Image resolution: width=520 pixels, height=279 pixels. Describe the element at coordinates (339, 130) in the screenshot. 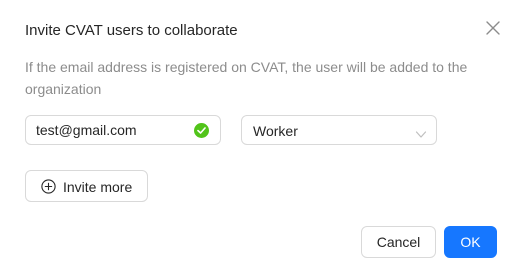

I see `role-select: Worker` at that location.